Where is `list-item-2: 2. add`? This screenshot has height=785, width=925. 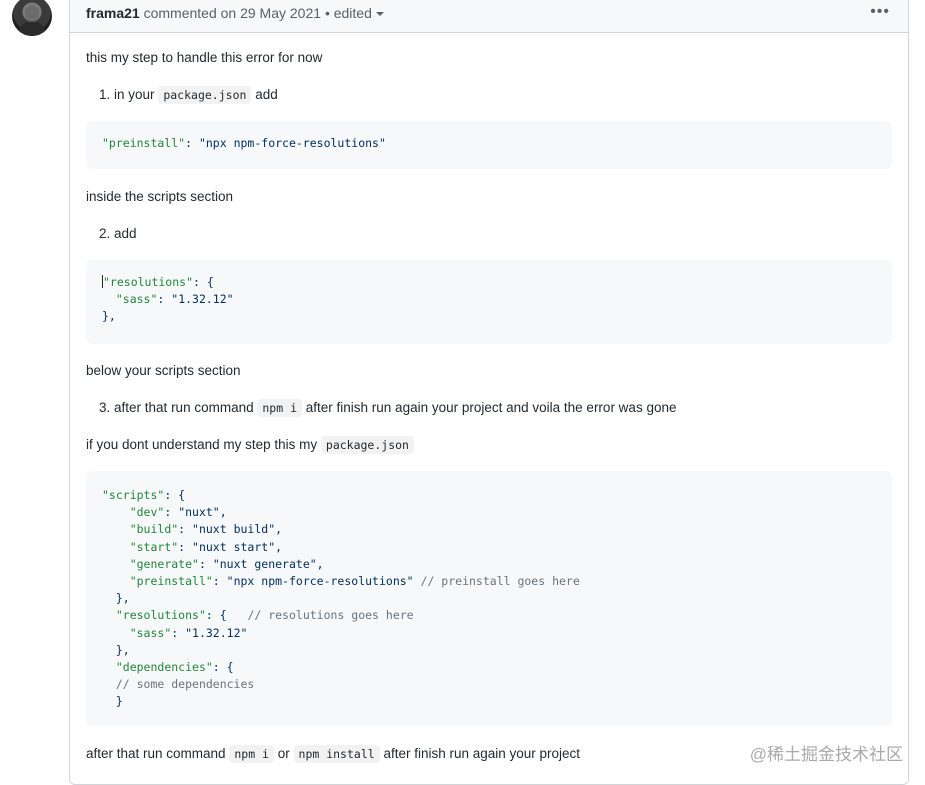
list-item-2: 2. add is located at coordinates (118, 234).